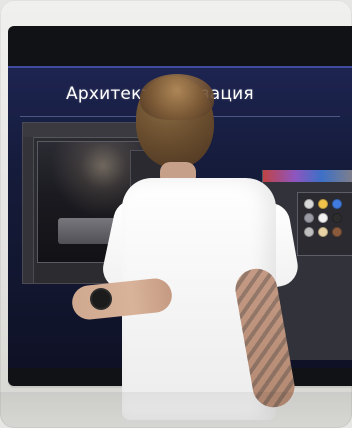 This screenshot has width=352, height=428. Describe the element at coordinates (176, 410) in the screenshot. I see `floor-shadow` at that location.